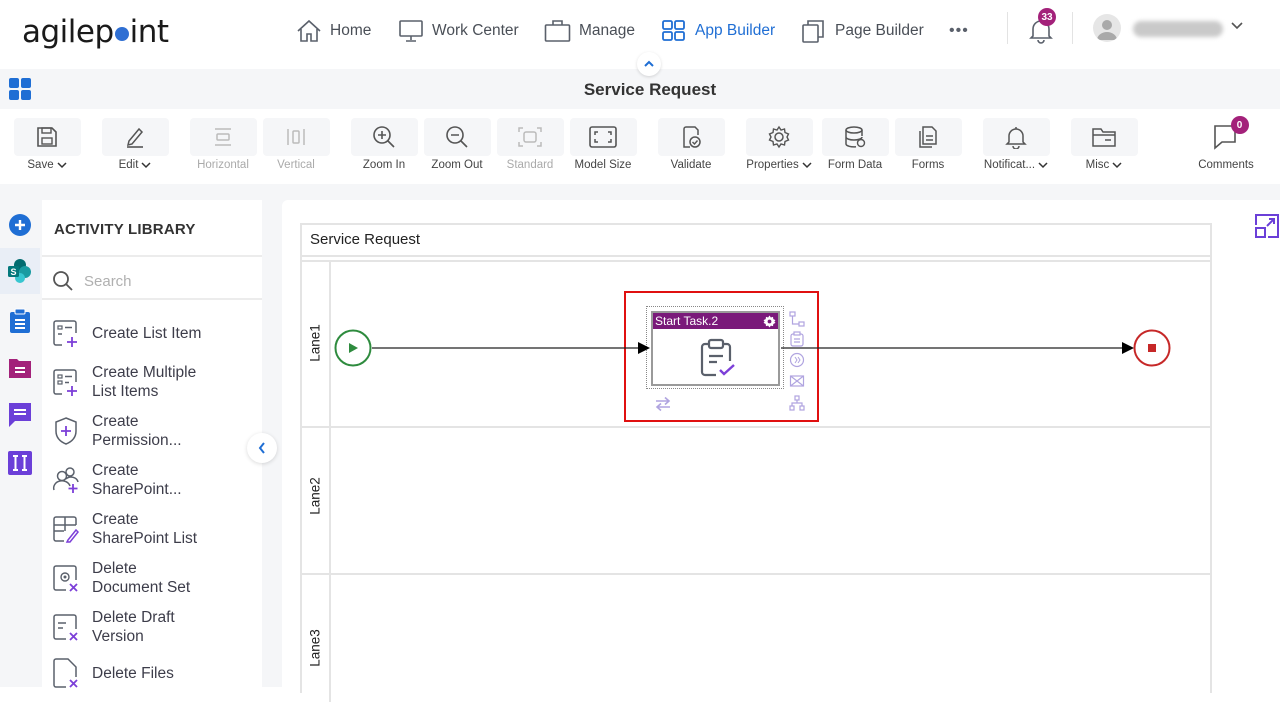  What do you see at coordinates (1226, 165) in the screenshot?
I see `comments-label: Comments` at bounding box center [1226, 165].